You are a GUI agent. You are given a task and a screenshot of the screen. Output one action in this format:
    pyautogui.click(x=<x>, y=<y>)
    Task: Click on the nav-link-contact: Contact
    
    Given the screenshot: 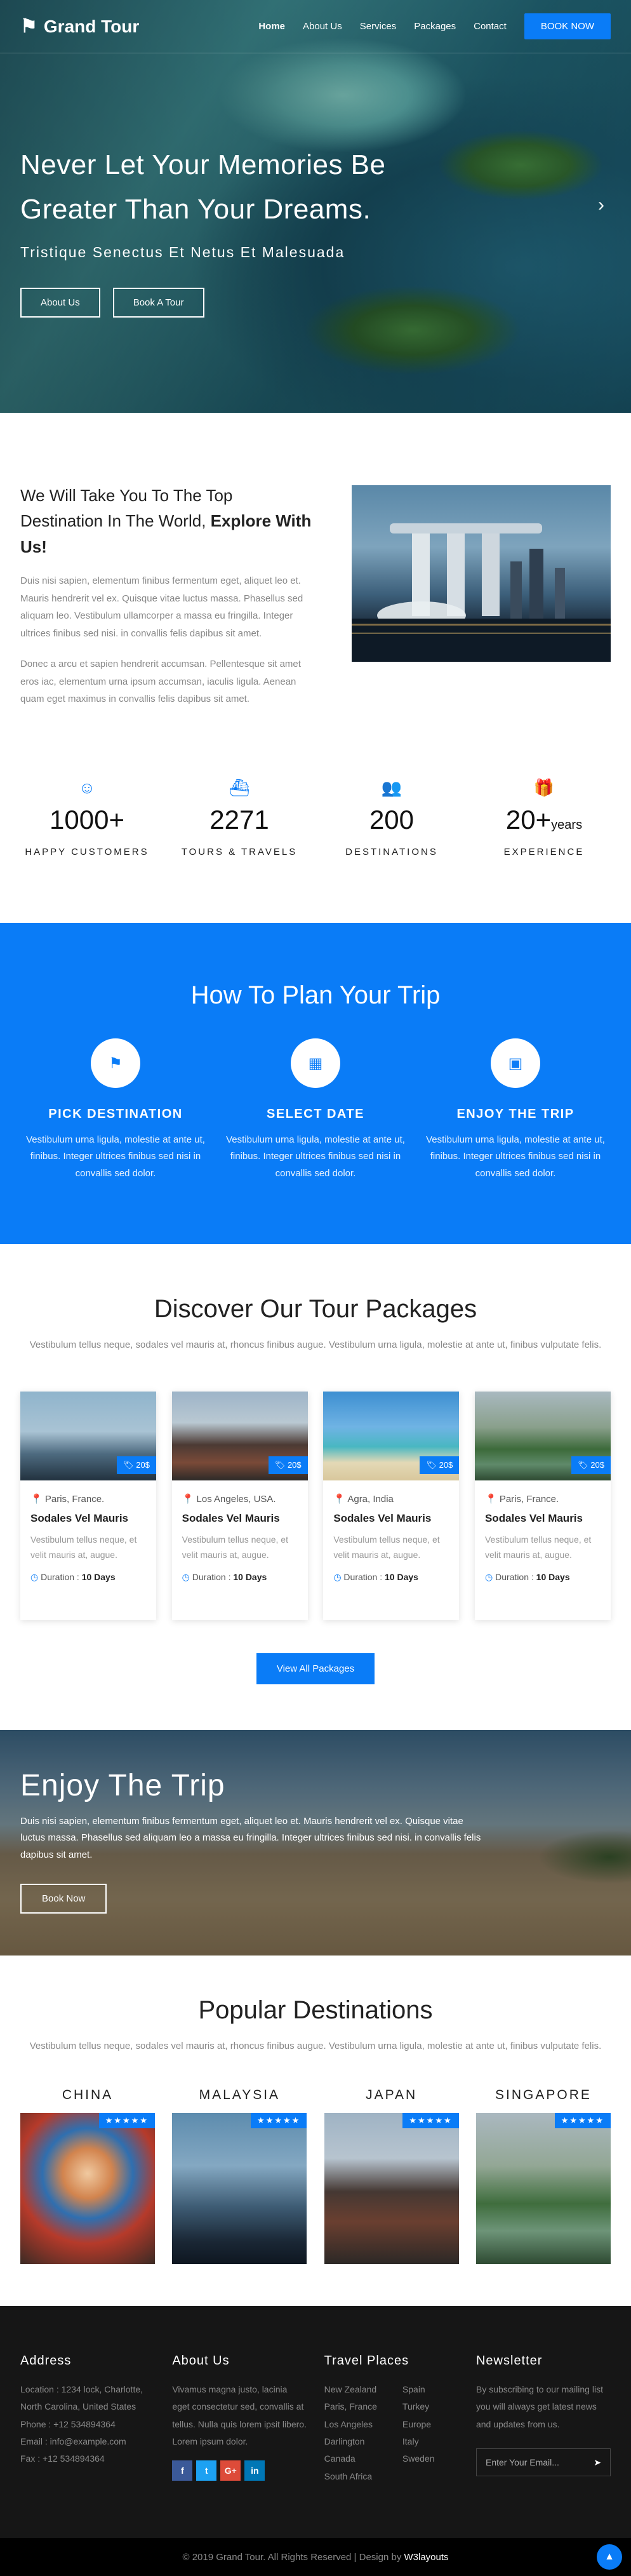 What is the action you would take?
    pyautogui.click(x=491, y=26)
    